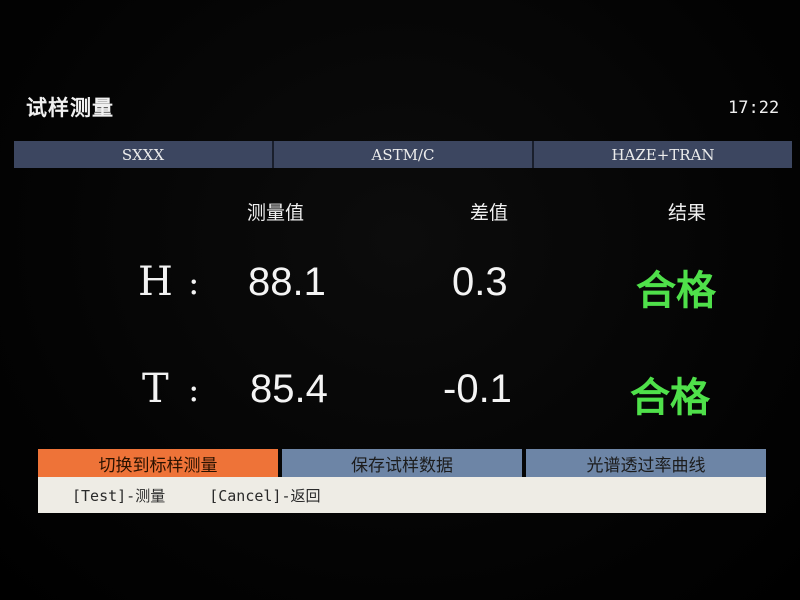 This screenshot has width=800, height=600. What do you see at coordinates (158, 463) in the screenshot?
I see `switch-to-standard-button: 切换到标样测量` at bounding box center [158, 463].